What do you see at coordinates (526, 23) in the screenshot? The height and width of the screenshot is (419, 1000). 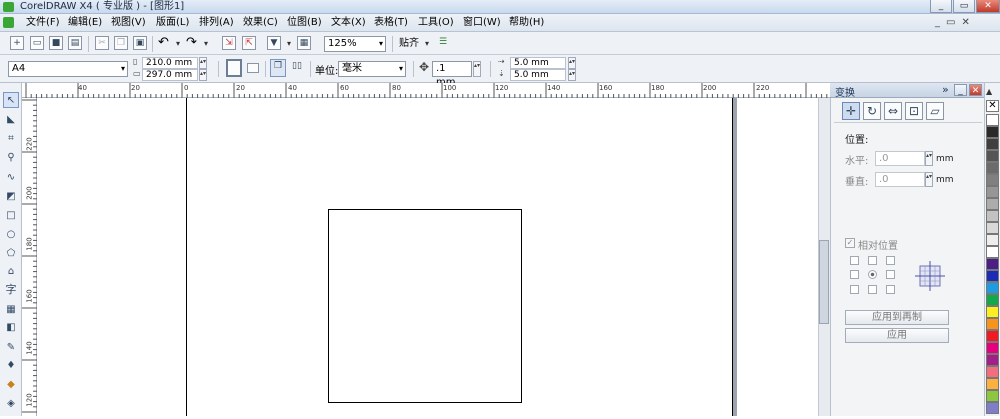 I see `menu-help: 帮助(H)` at bounding box center [526, 23].